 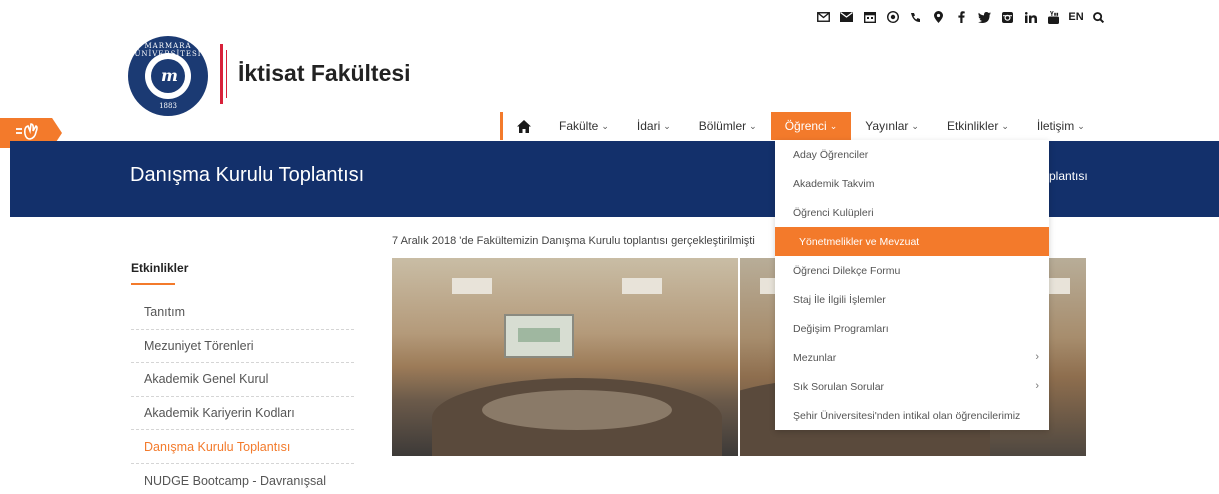 What do you see at coordinates (912, 270) in the screenshot?
I see `dropdown-item-dilekce-formu: Öğrenci Dilekçe Formu` at bounding box center [912, 270].